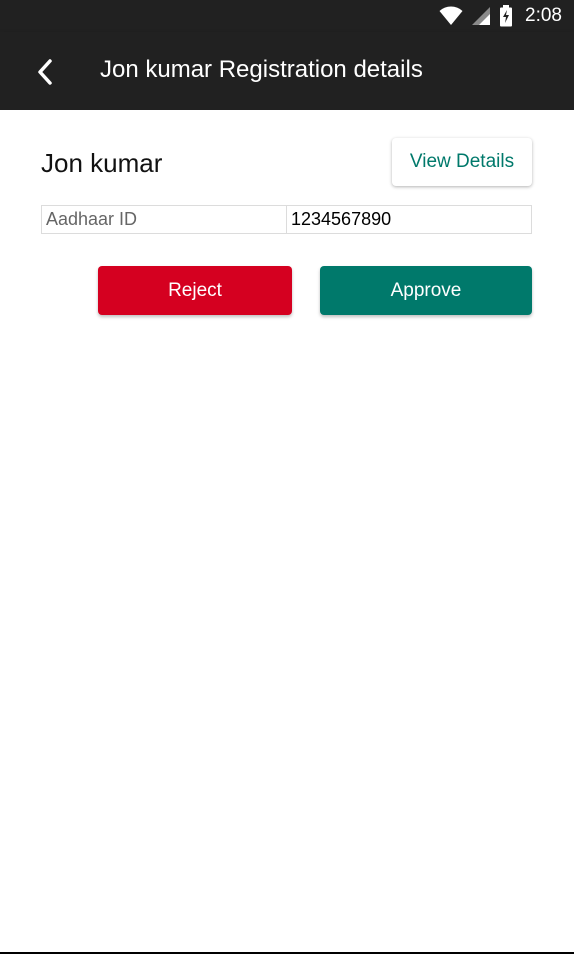 Image resolution: width=574 pixels, height=954 pixels. What do you see at coordinates (287, 16) in the screenshot?
I see `status-bar: 2:08` at bounding box center [287, 16].